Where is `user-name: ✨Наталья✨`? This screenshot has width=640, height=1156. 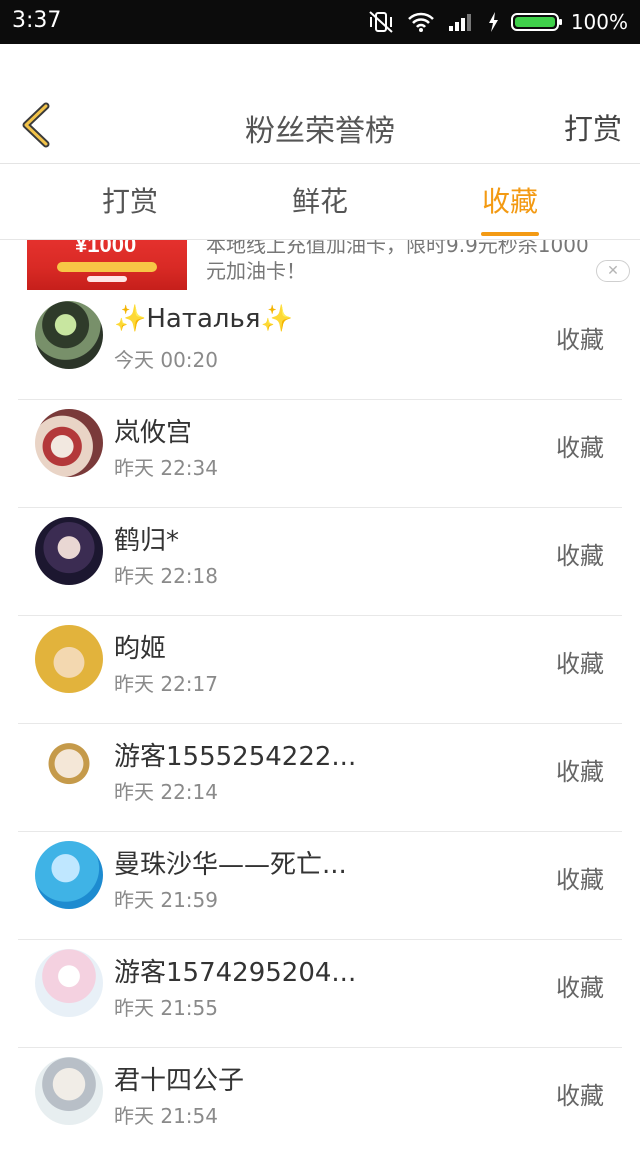
user-name: ✨Наталья✨ is located at coordinates (203, 319).